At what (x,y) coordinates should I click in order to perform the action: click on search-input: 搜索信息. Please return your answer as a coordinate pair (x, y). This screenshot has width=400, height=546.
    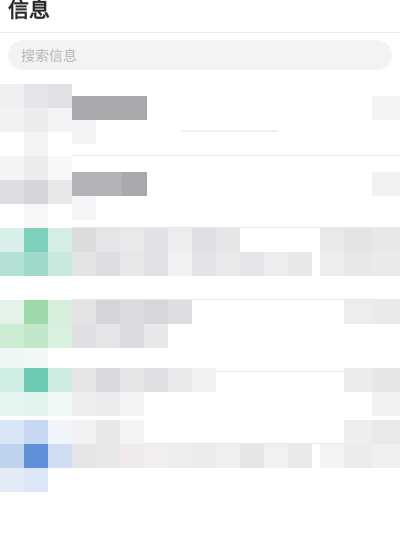
    Looking at the image, I should click on (200, 55).